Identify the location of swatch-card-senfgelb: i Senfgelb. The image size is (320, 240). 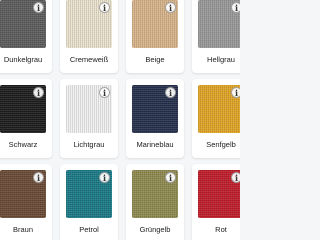
(216, 118).